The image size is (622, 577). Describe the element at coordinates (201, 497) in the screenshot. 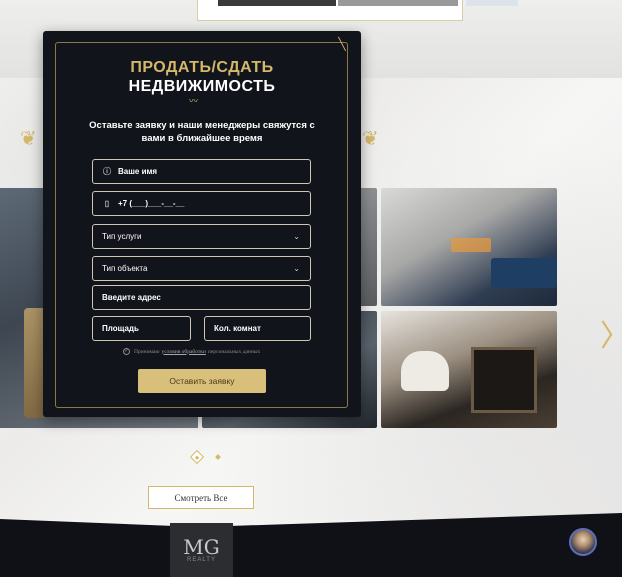

I see `see-all-button: Смотреть Все` at that location.